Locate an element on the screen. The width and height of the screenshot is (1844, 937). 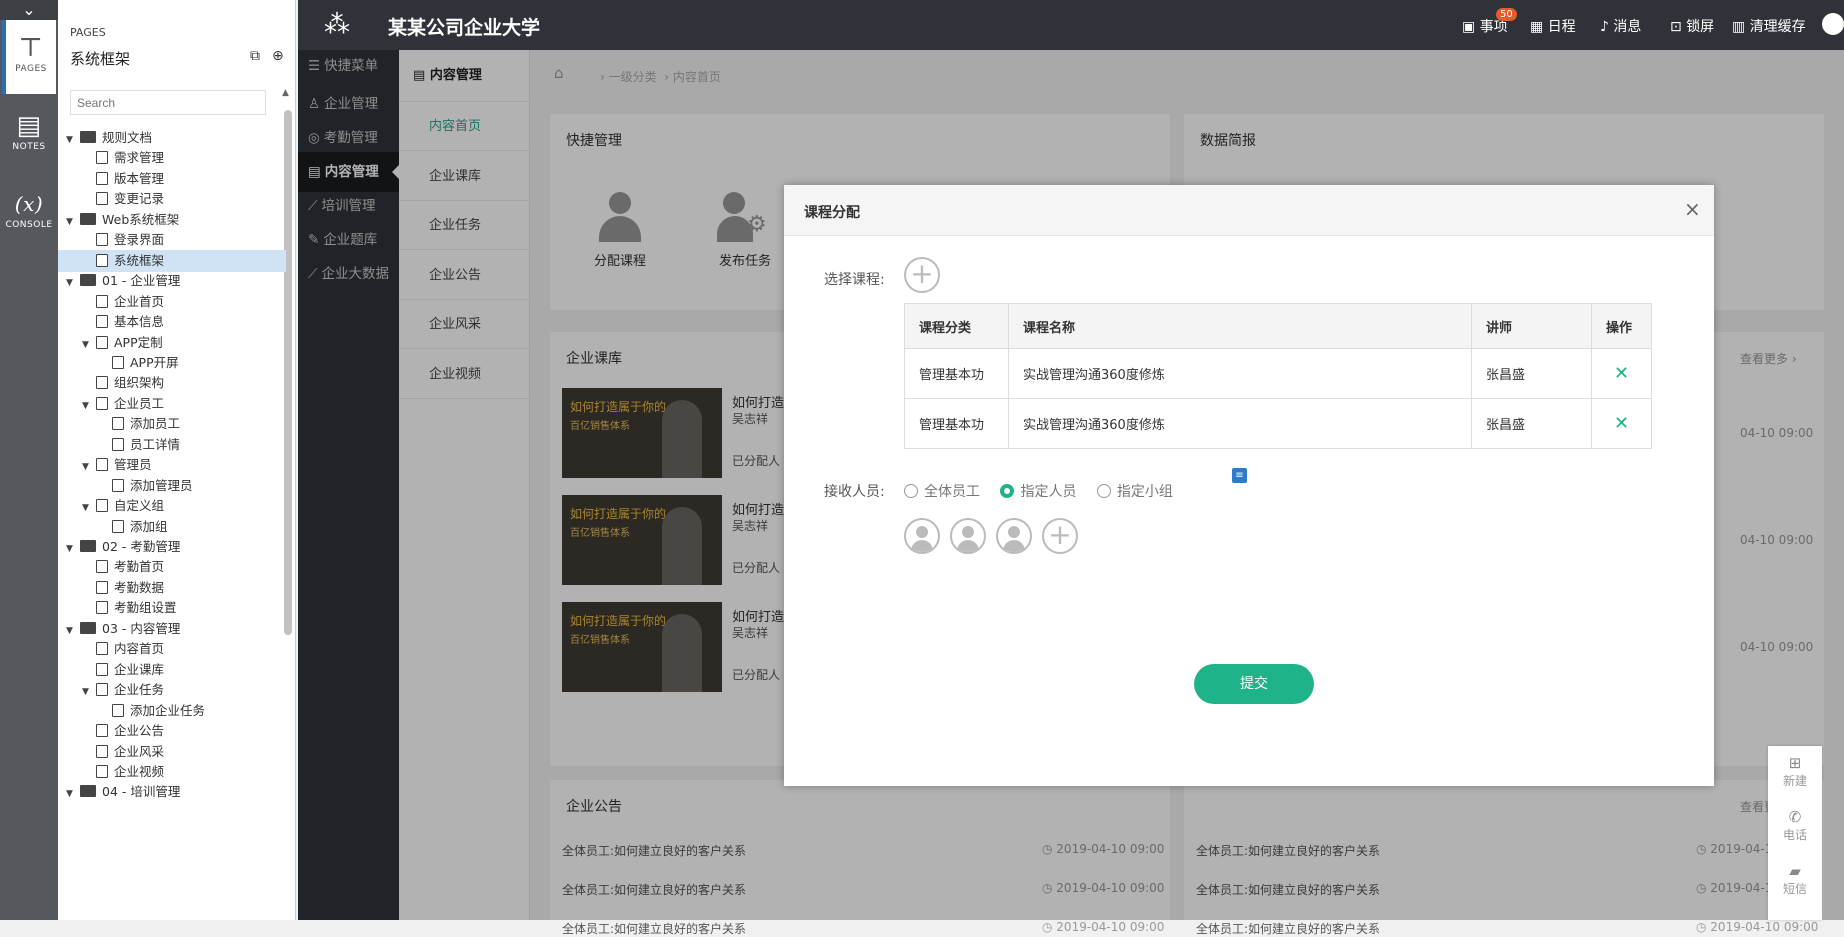
tree-node-label: 企业任务 is located at coordinates (139, 690).